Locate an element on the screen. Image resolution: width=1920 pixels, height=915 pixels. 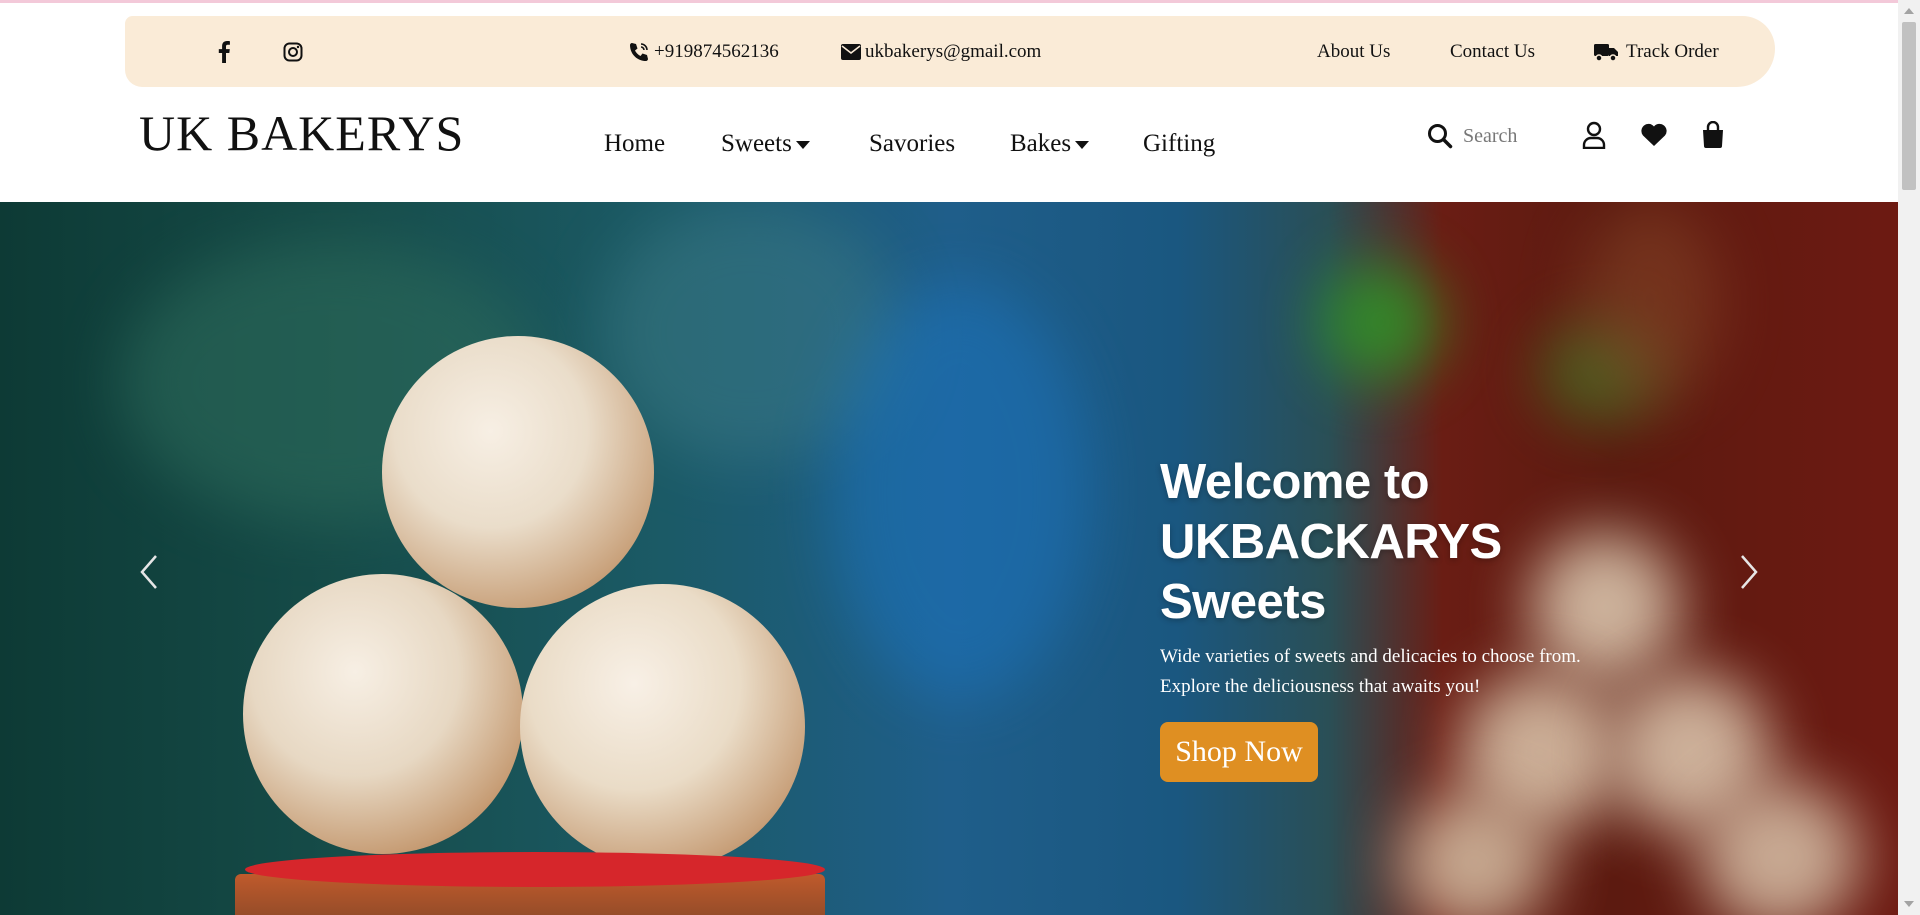
nav-savories: Savories is located at coordinates (912, 144).